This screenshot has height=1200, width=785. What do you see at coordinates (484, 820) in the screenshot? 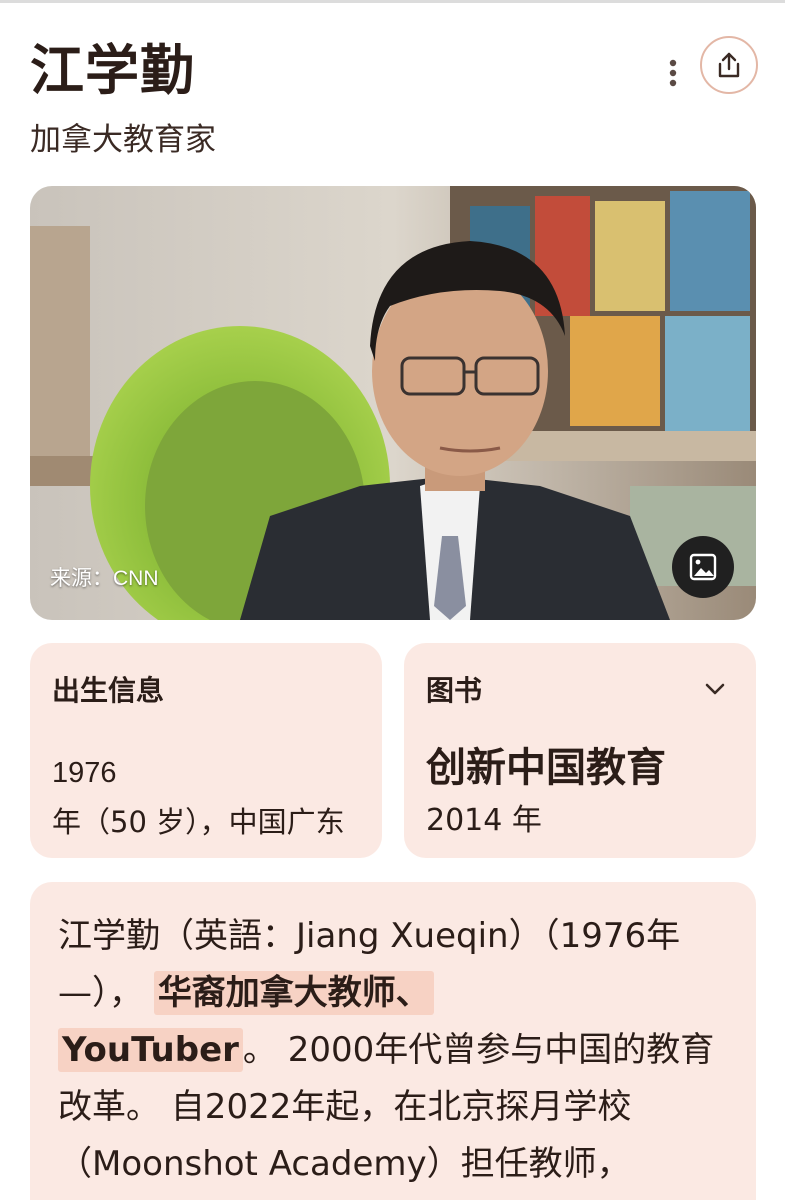
I see `book-year: 2014 年` at bounding box center [484, 820].